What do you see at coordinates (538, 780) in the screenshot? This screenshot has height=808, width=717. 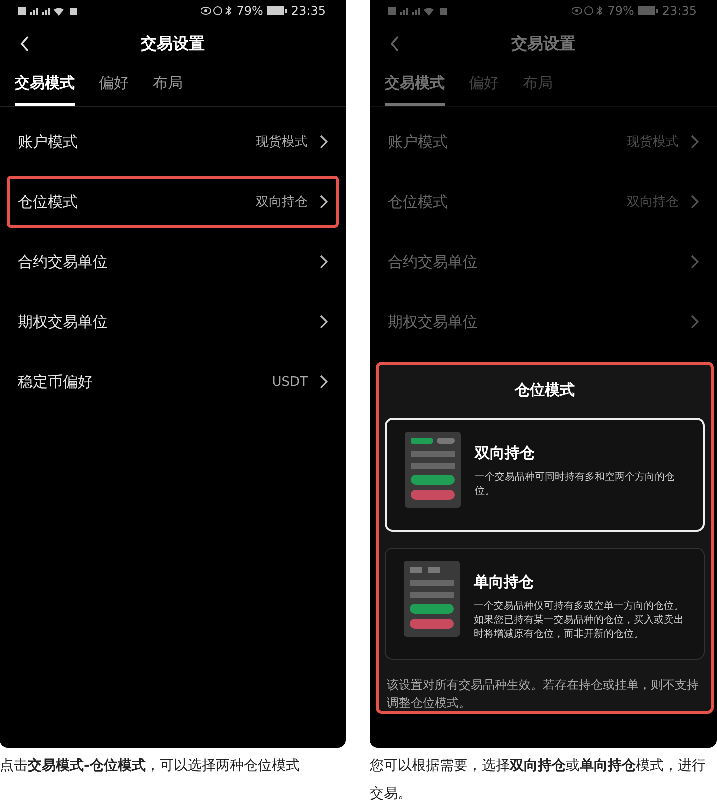 I see `caption: 您可以根据需要，选择双向持仓或单向持仓模式，进行交易。` at bounding box center [538, 780].